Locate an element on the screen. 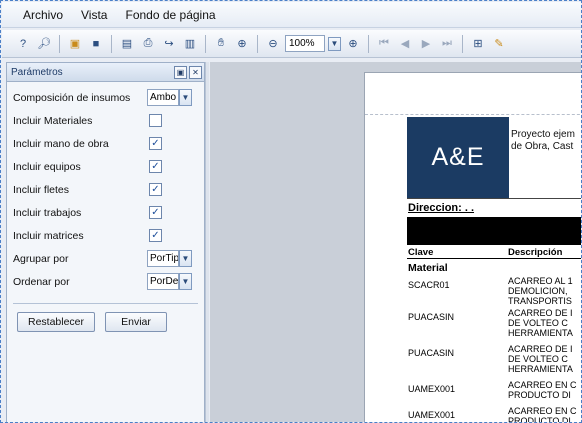 The image size is (582, 423). param-label: Agrupar por is located at coordinates (41, 258).